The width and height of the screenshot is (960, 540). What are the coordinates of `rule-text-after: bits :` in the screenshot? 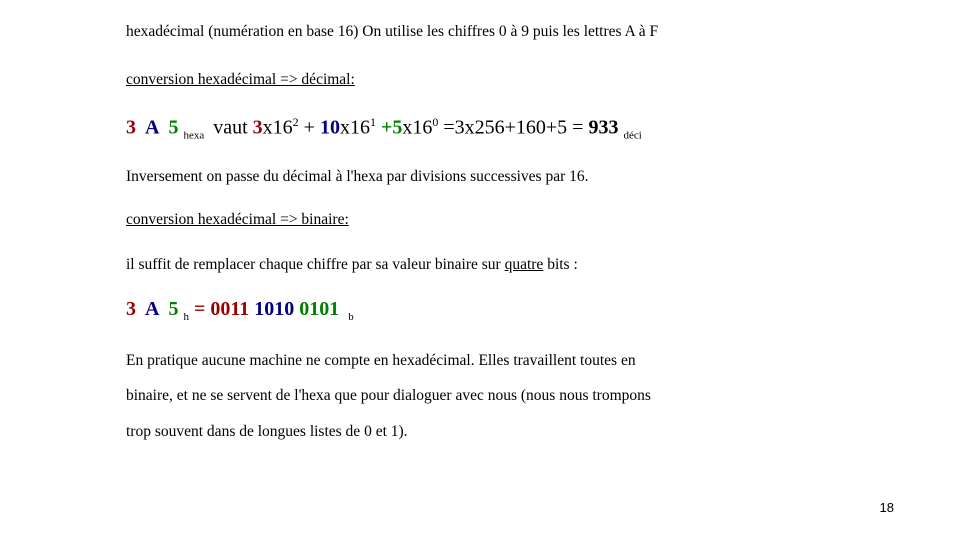 It's located at (560, 264).